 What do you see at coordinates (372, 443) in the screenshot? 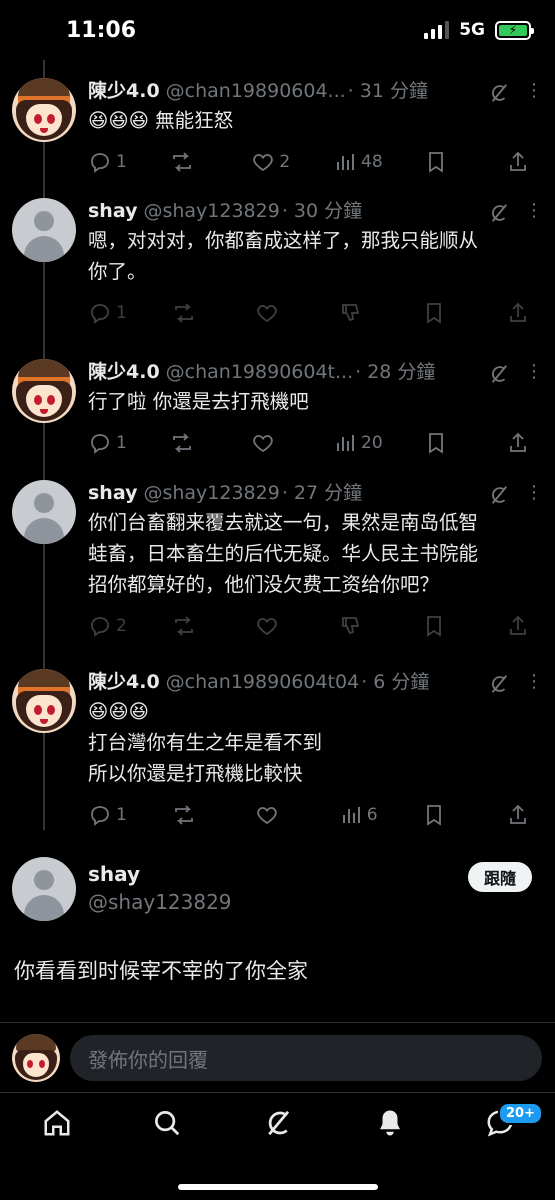
I see `views-count: 20` at bounding box center [372, 443].